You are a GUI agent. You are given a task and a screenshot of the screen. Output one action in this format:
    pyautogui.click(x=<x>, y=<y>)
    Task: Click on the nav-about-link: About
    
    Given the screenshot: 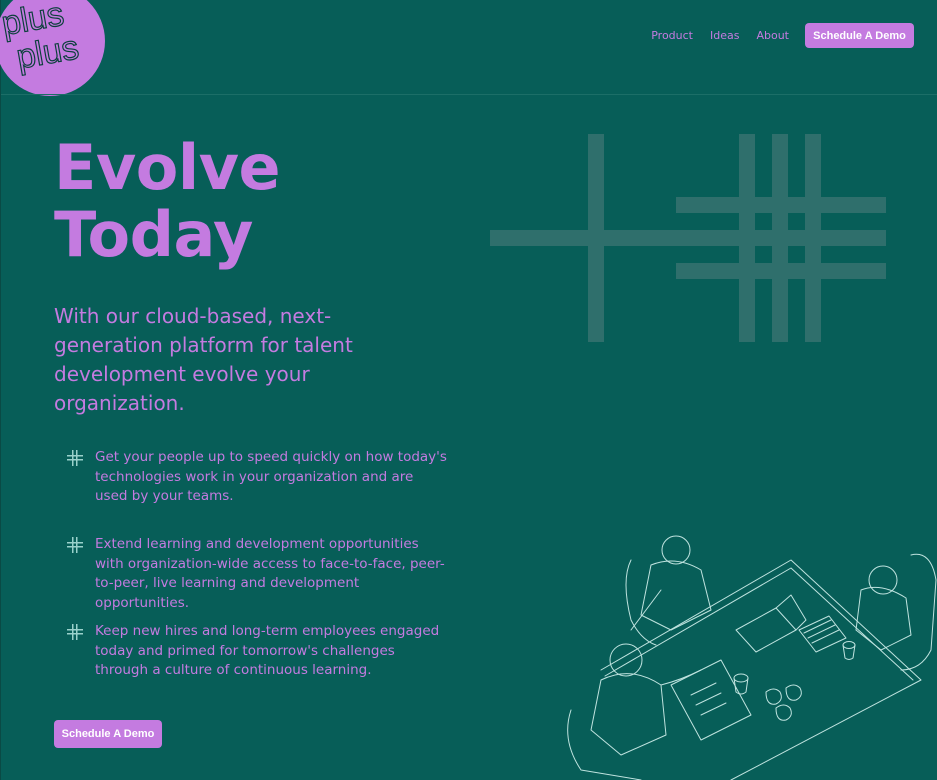 What is the action you would take?
    pyautogui.click(x=772, y=35)
    